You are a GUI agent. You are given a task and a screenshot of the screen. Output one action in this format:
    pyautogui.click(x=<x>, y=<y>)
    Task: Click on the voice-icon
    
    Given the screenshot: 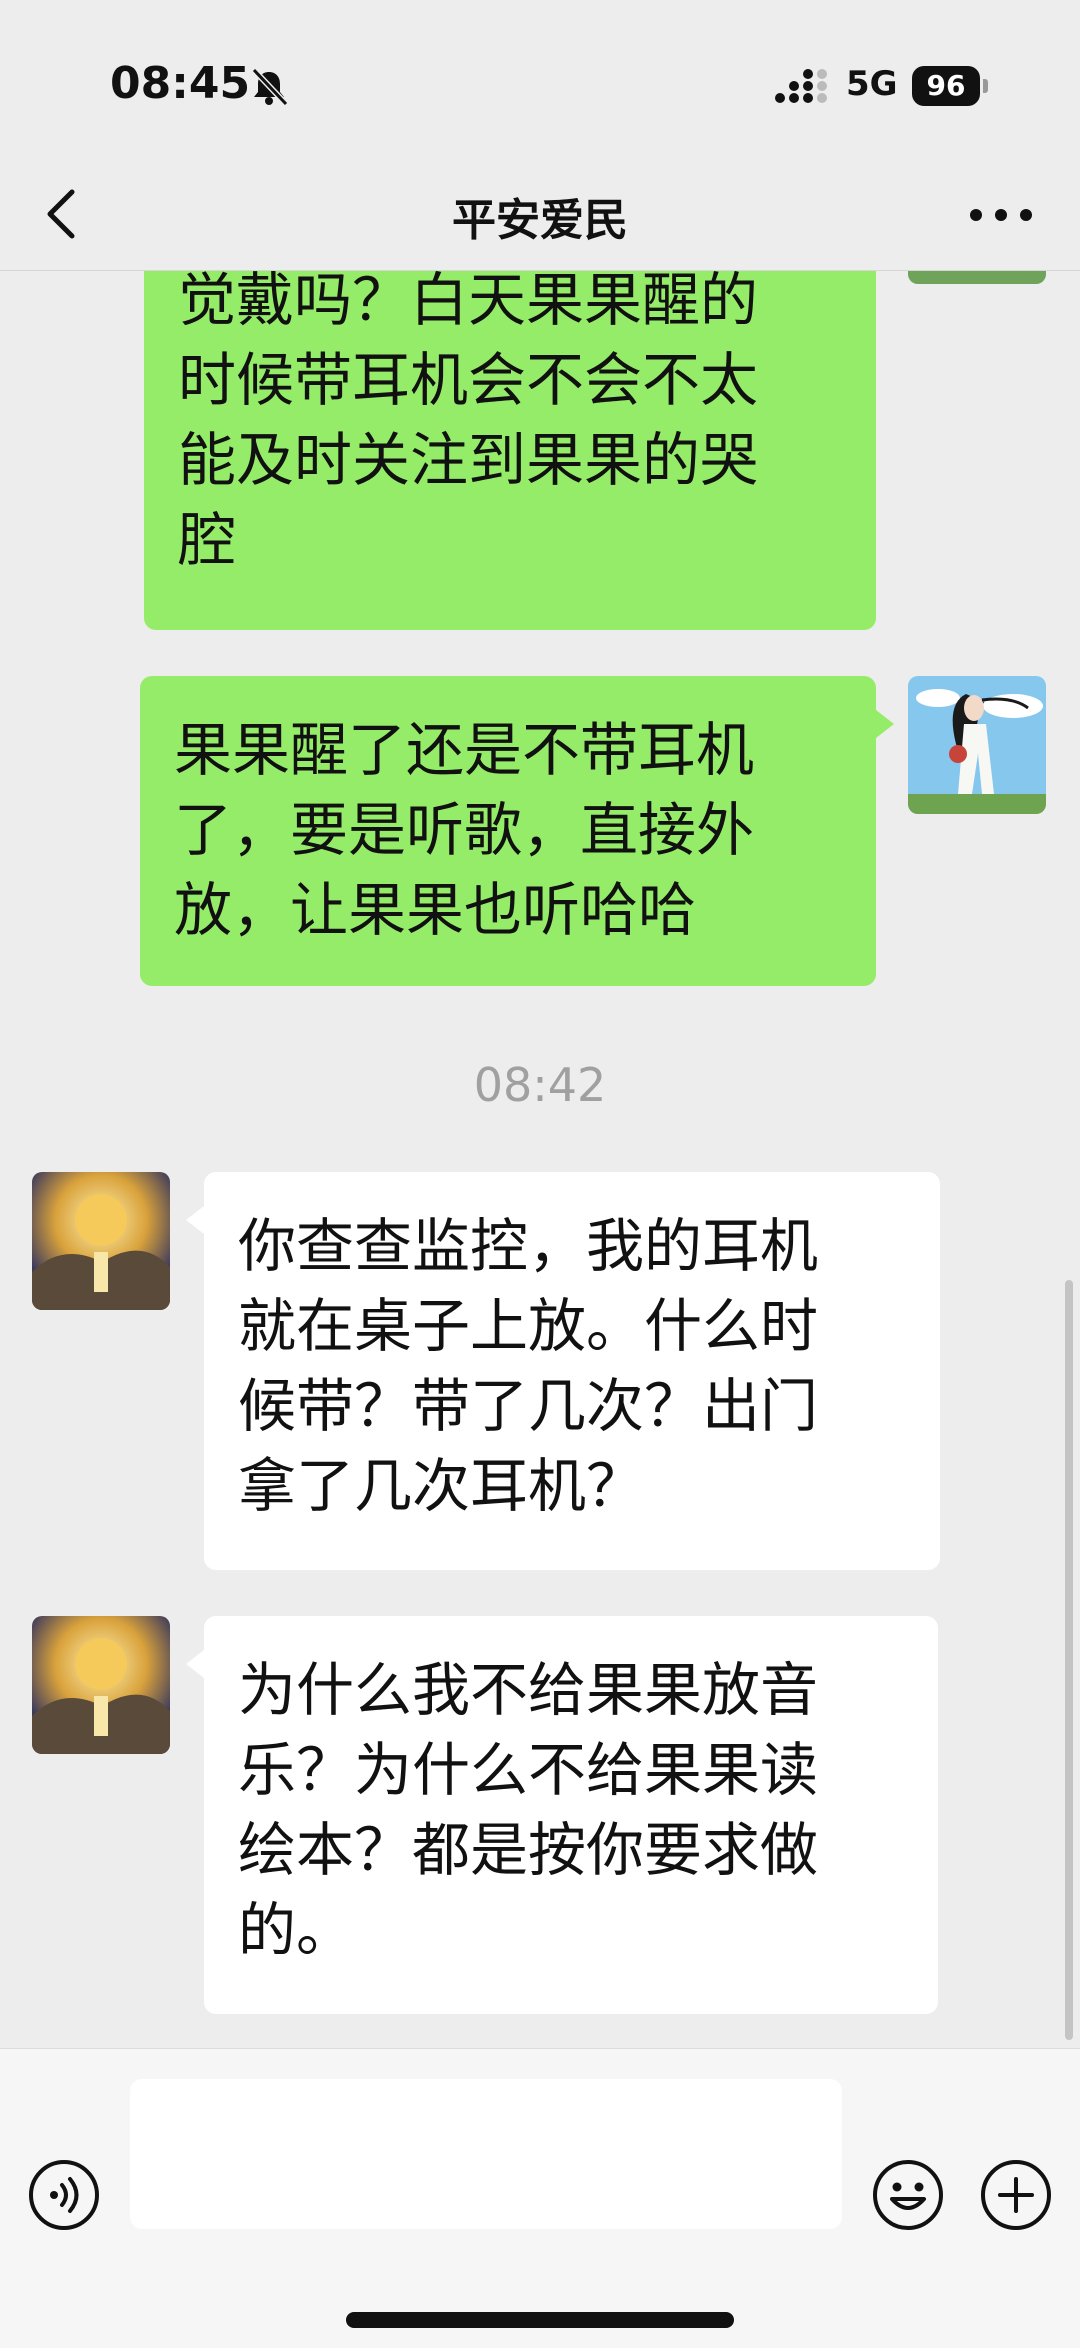 What is the action you would take?
    pyautogui.click(x=64, y=2195)
    